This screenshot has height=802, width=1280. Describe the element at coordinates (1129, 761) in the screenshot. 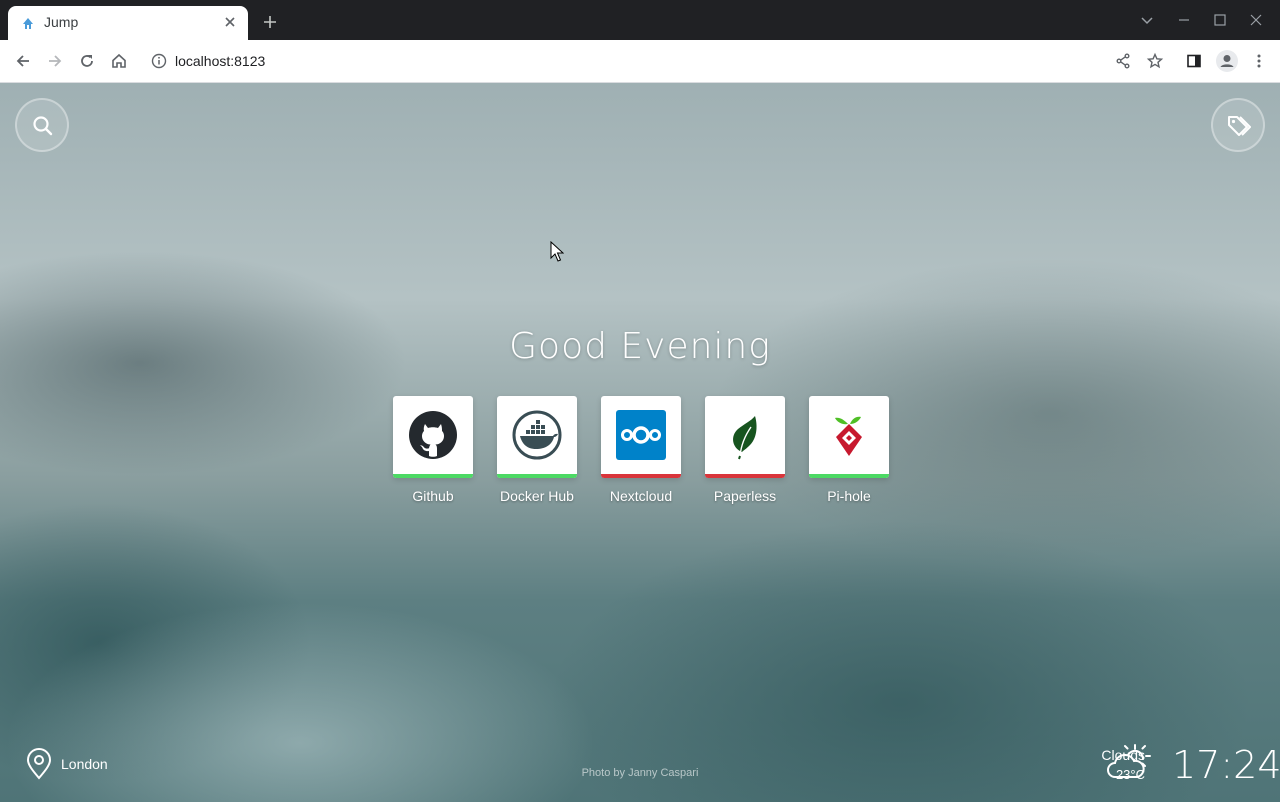

I see `partly-cloudy-icon` at that location.